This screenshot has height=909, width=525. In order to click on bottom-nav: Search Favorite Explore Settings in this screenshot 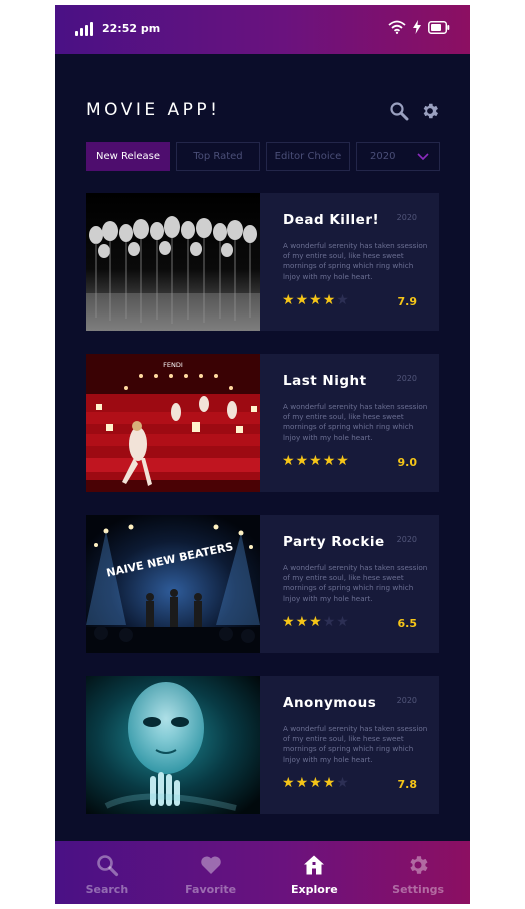, I will do `click(262, 872)`.